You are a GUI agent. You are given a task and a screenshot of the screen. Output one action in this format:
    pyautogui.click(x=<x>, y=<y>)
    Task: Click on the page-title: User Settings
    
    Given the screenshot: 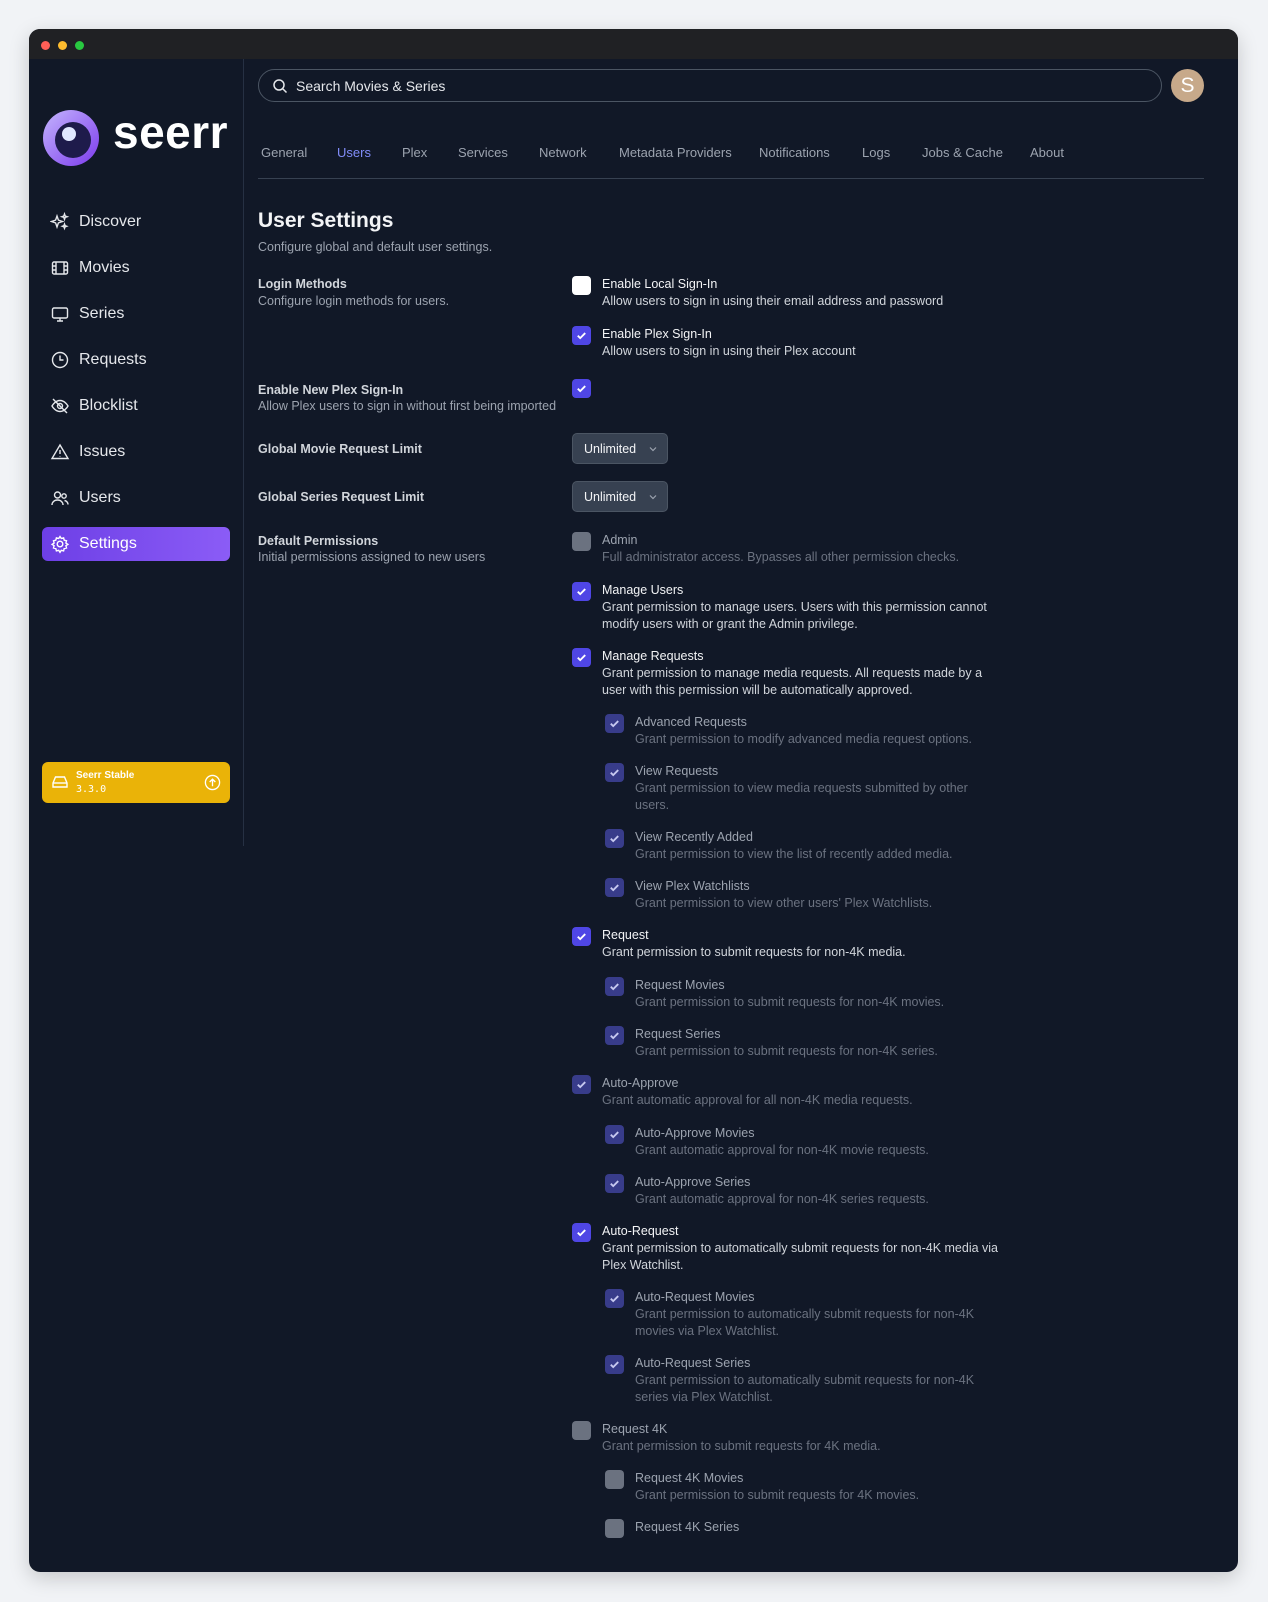 What is the action you would take?
    pyautogui.click(x=326, y=220)
    